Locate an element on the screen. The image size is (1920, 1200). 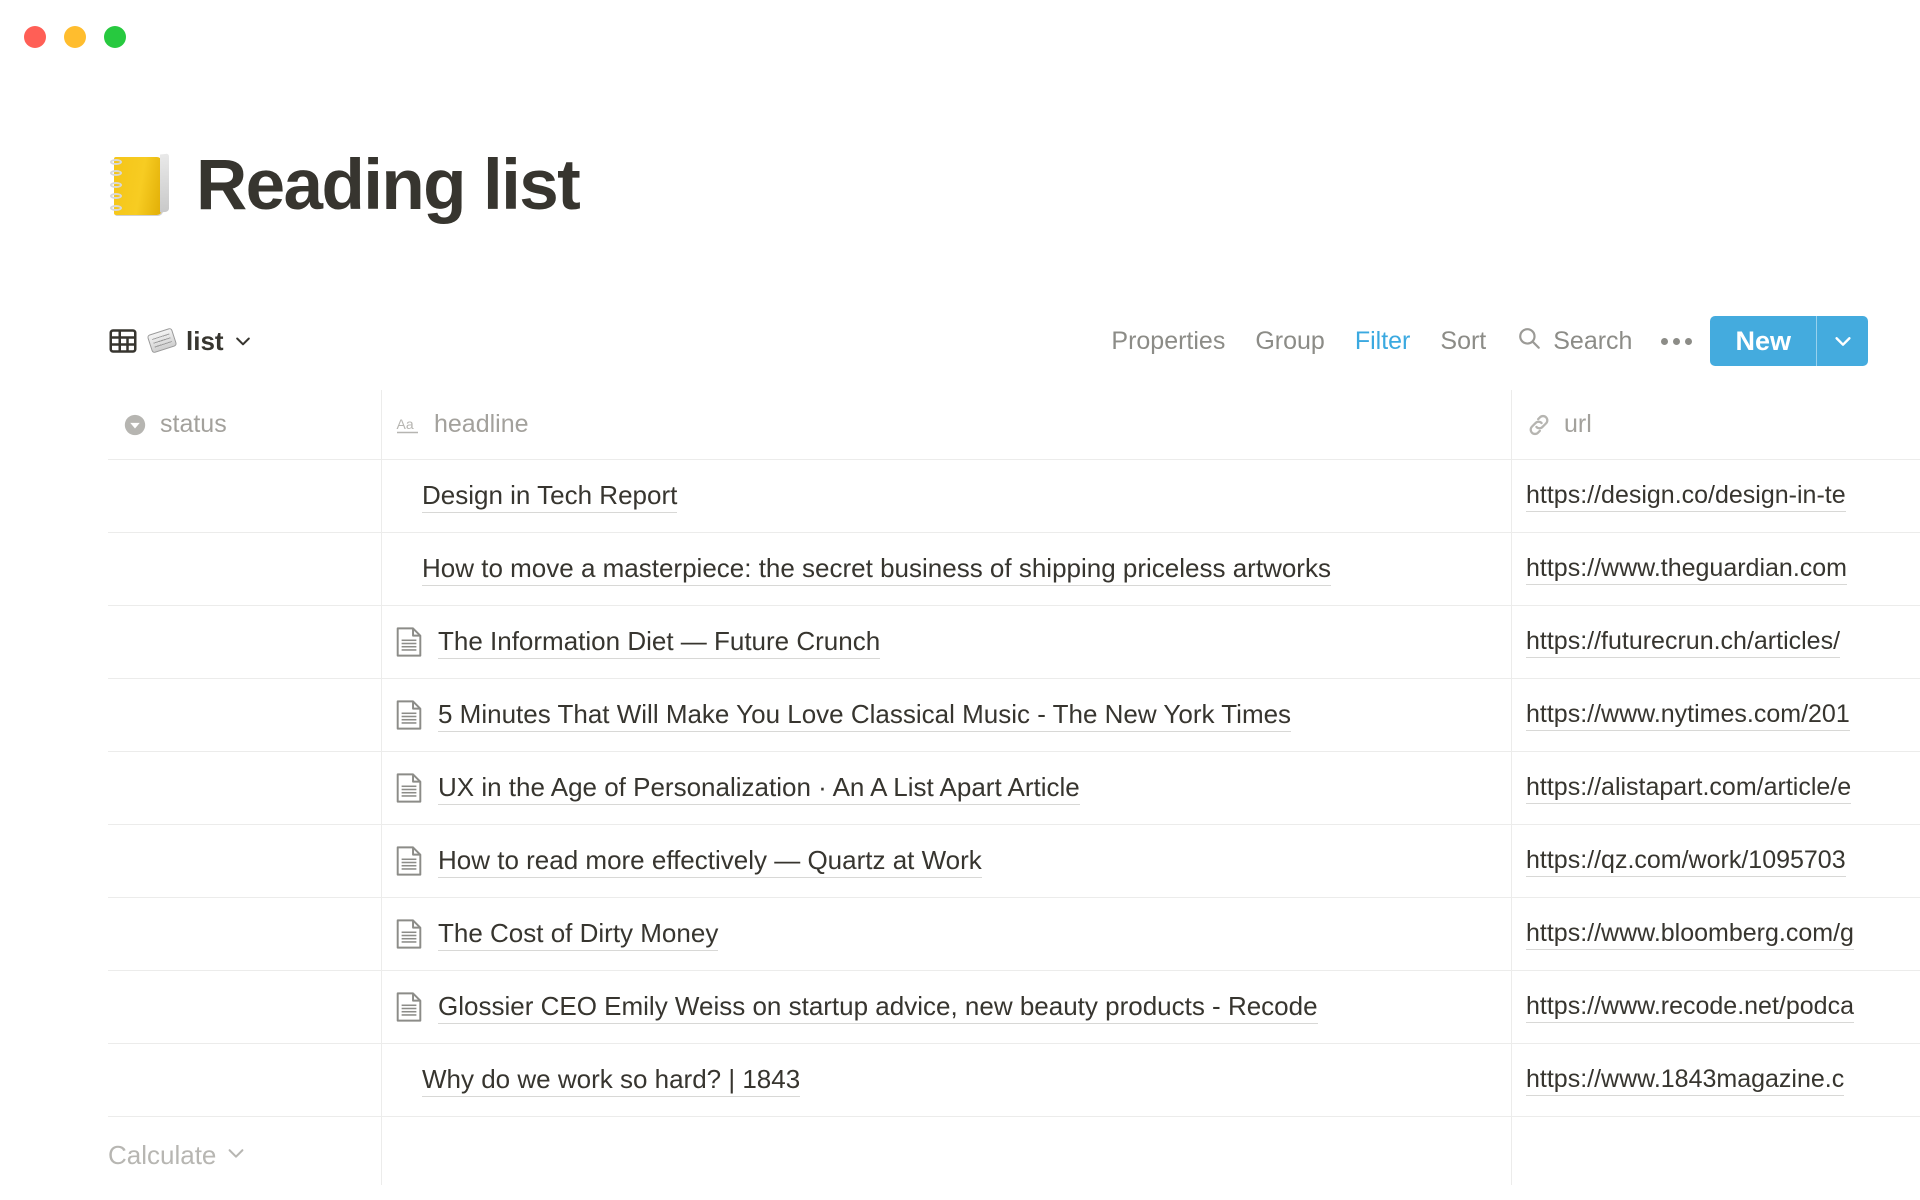
headline-link: The Cost of Dirty Money is located at coordinates (578, 934).